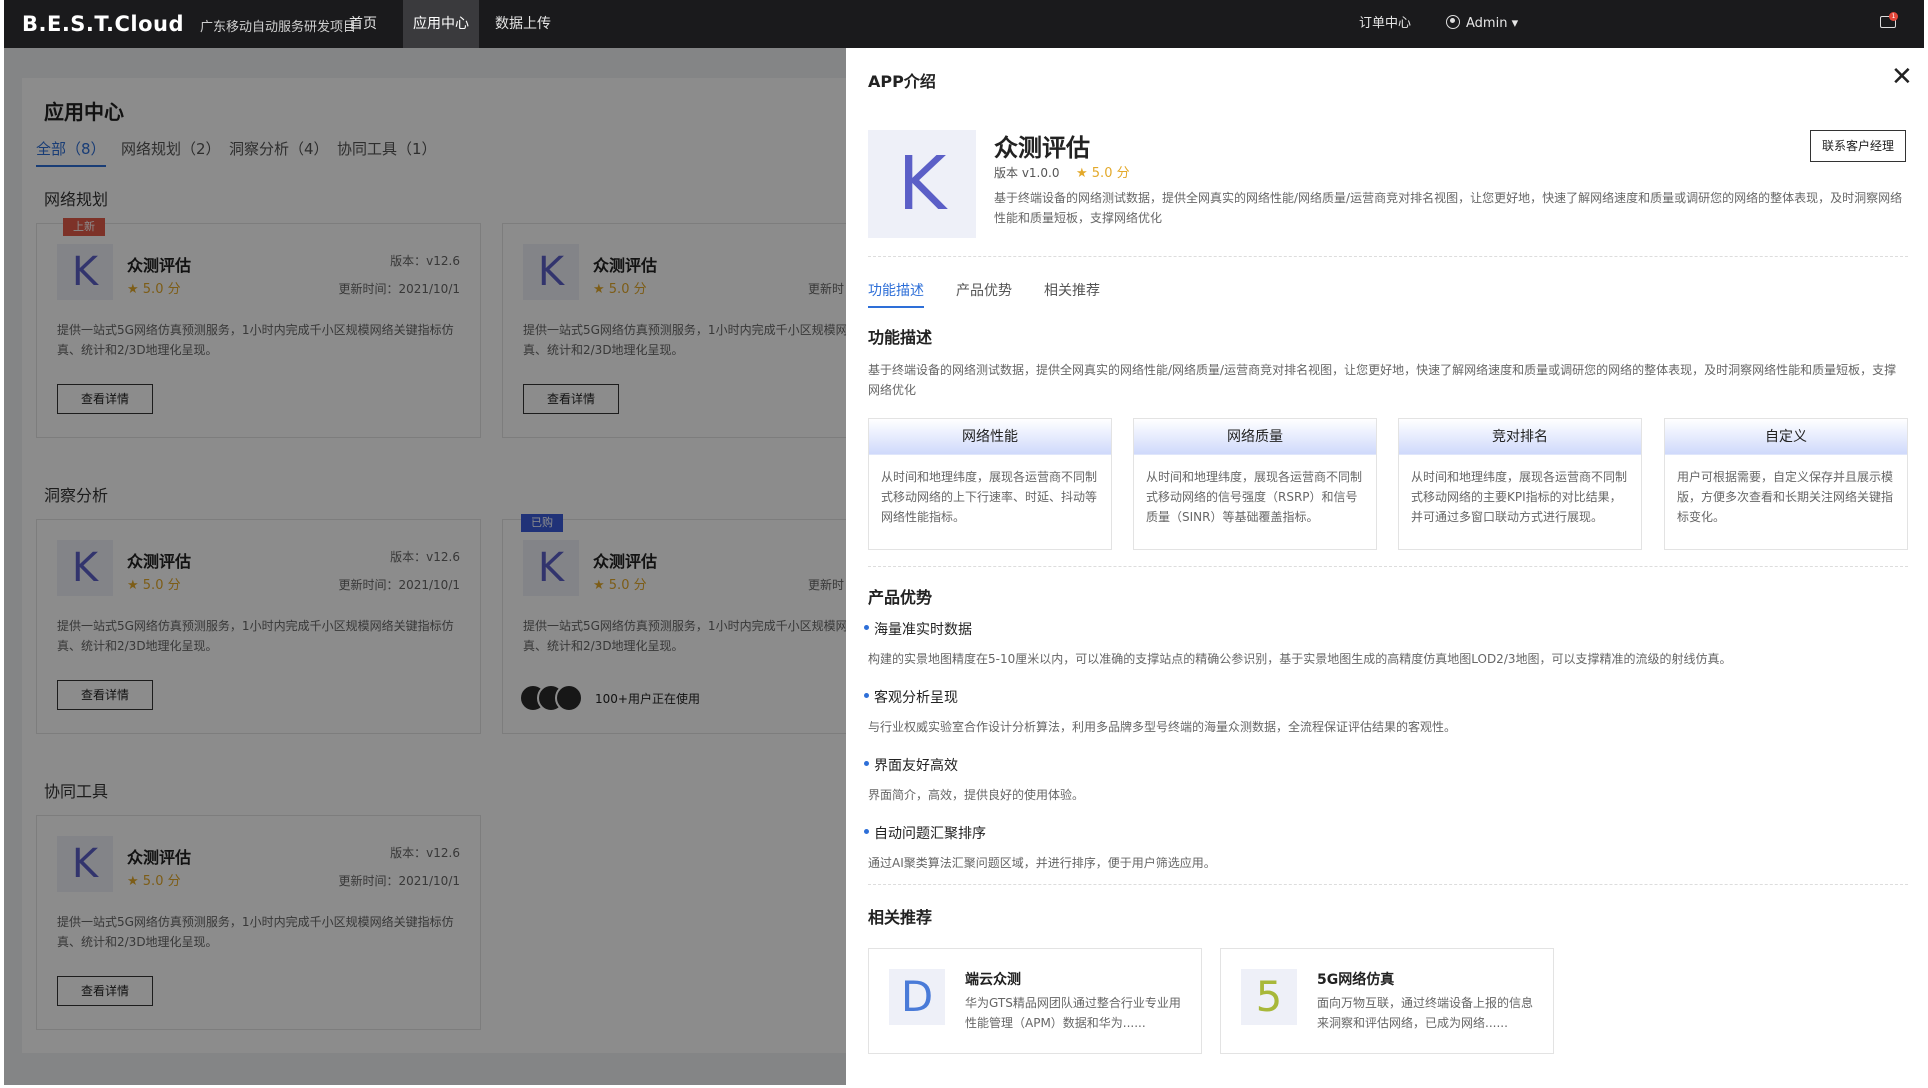 This screenshot has width=1928, height=1088. I want to click on nav-data-upload: 数据上传, so click(523, 24).